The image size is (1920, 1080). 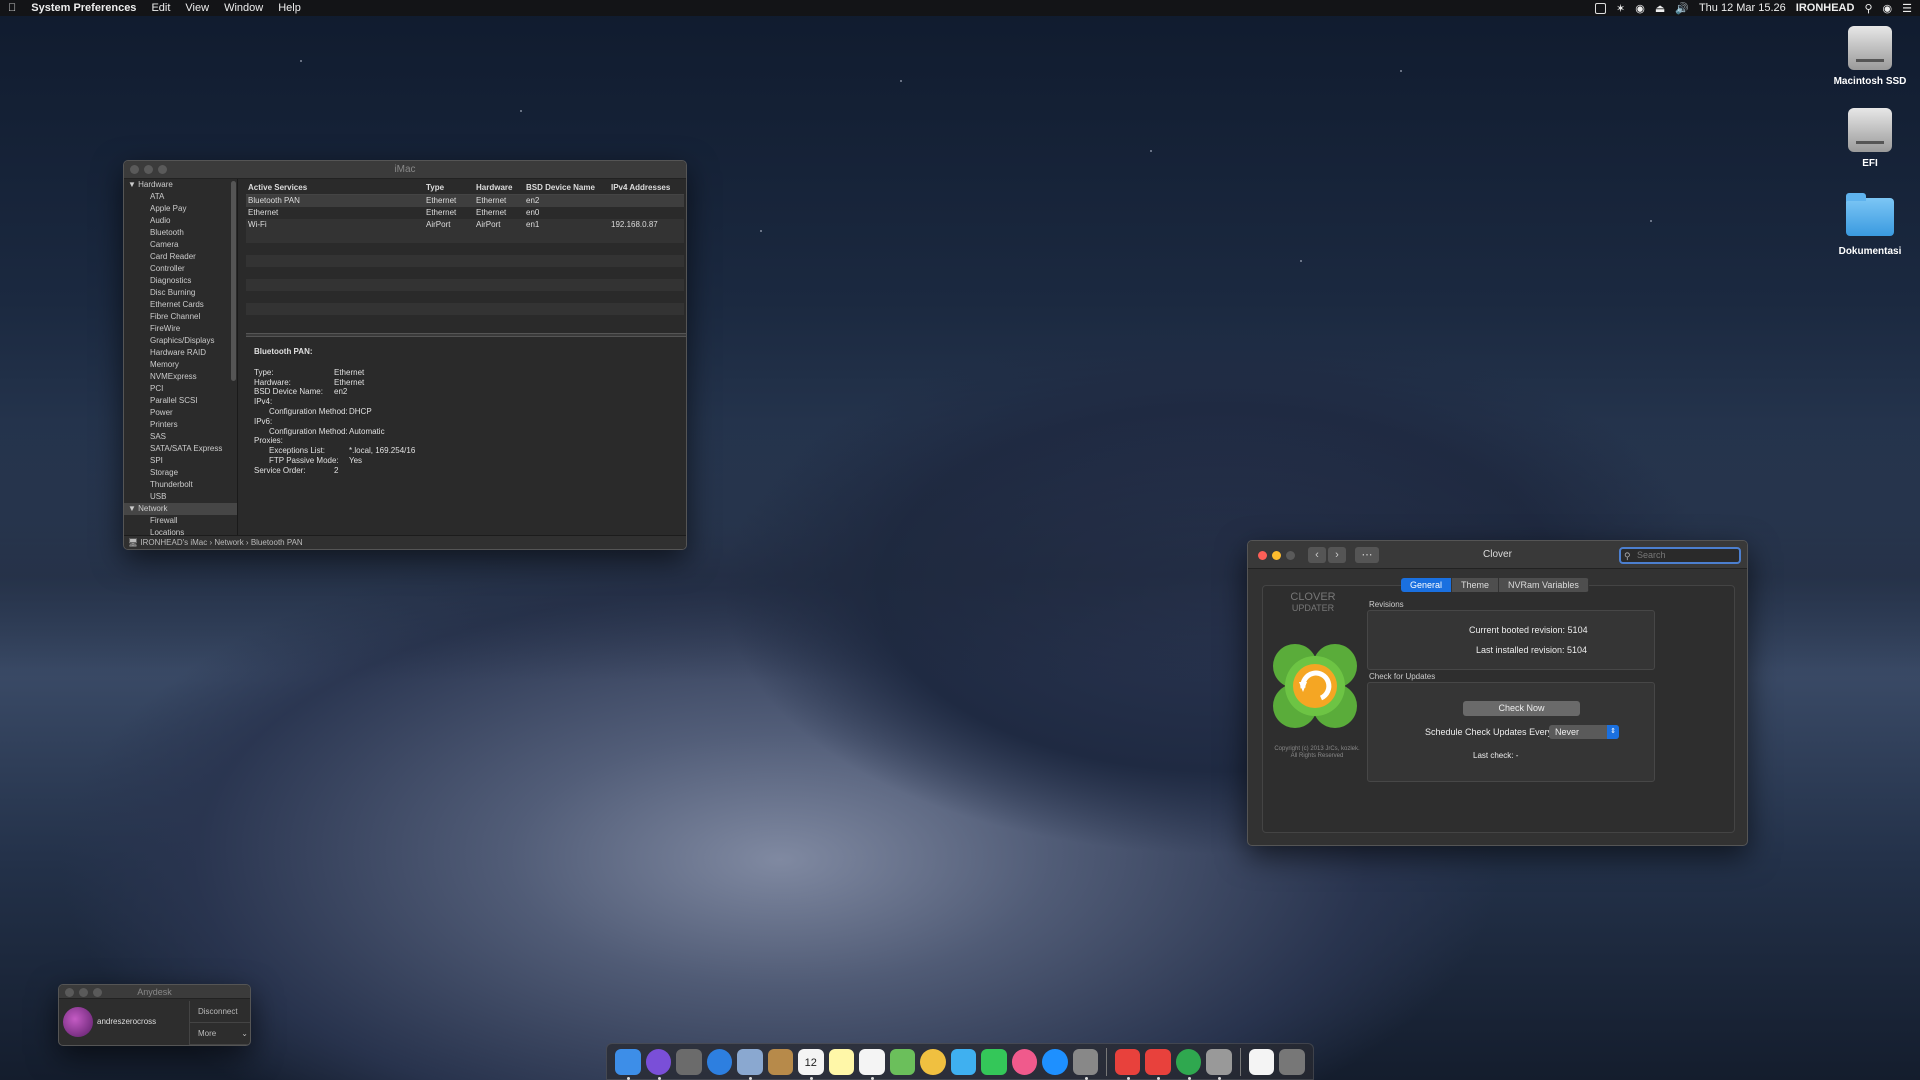 I want to click on column-header-hardware: Hardware, so click(x=501, y=187).